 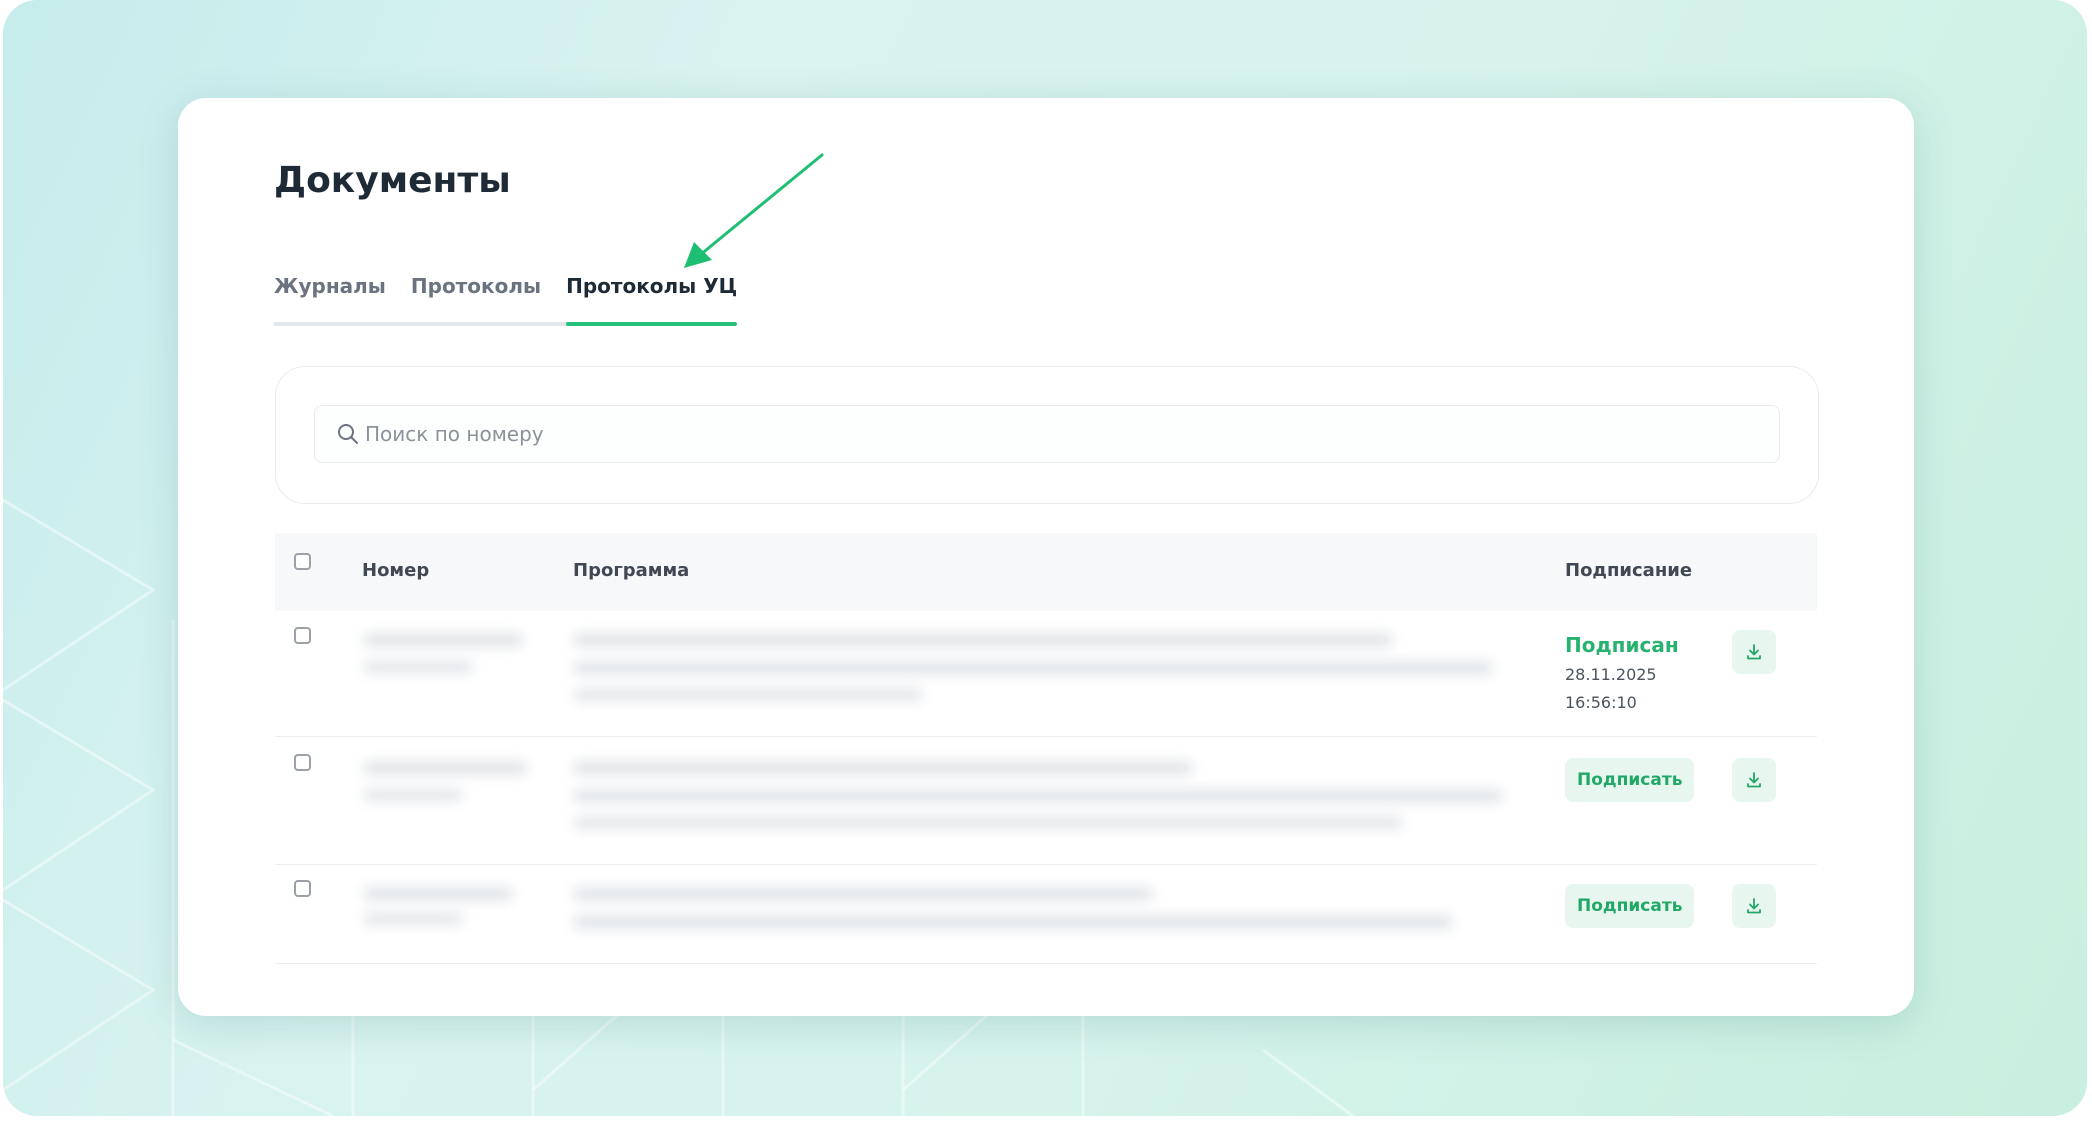 What do you see at coordinates (302, 561) in the screenshot?
I see `select-all-checkbox` at bounding box center [302, 561].